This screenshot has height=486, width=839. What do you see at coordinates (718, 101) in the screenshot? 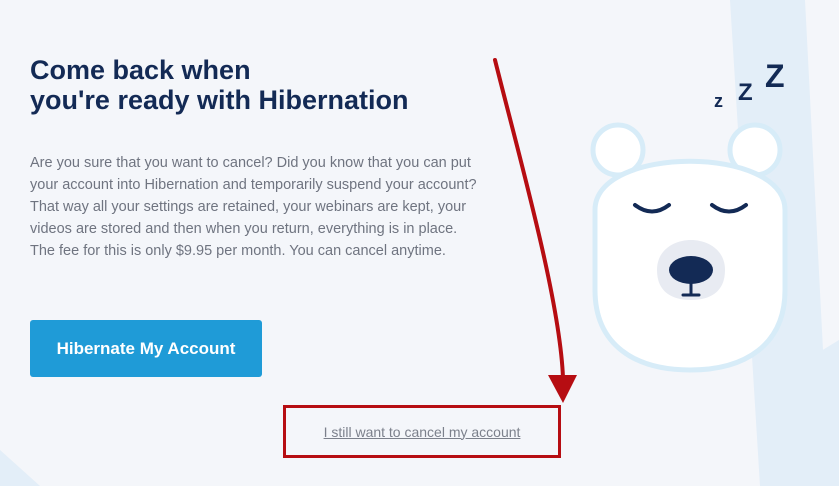
I see `svg-text: z` at bounding box center [718, 101].